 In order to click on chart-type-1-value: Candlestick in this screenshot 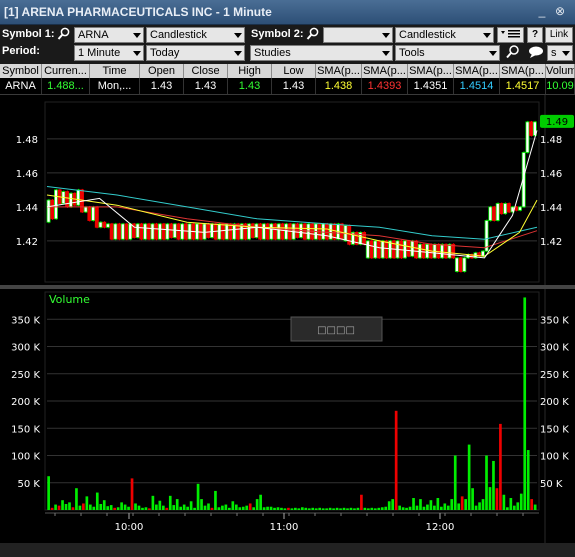, I will do `click(178, 35)`.